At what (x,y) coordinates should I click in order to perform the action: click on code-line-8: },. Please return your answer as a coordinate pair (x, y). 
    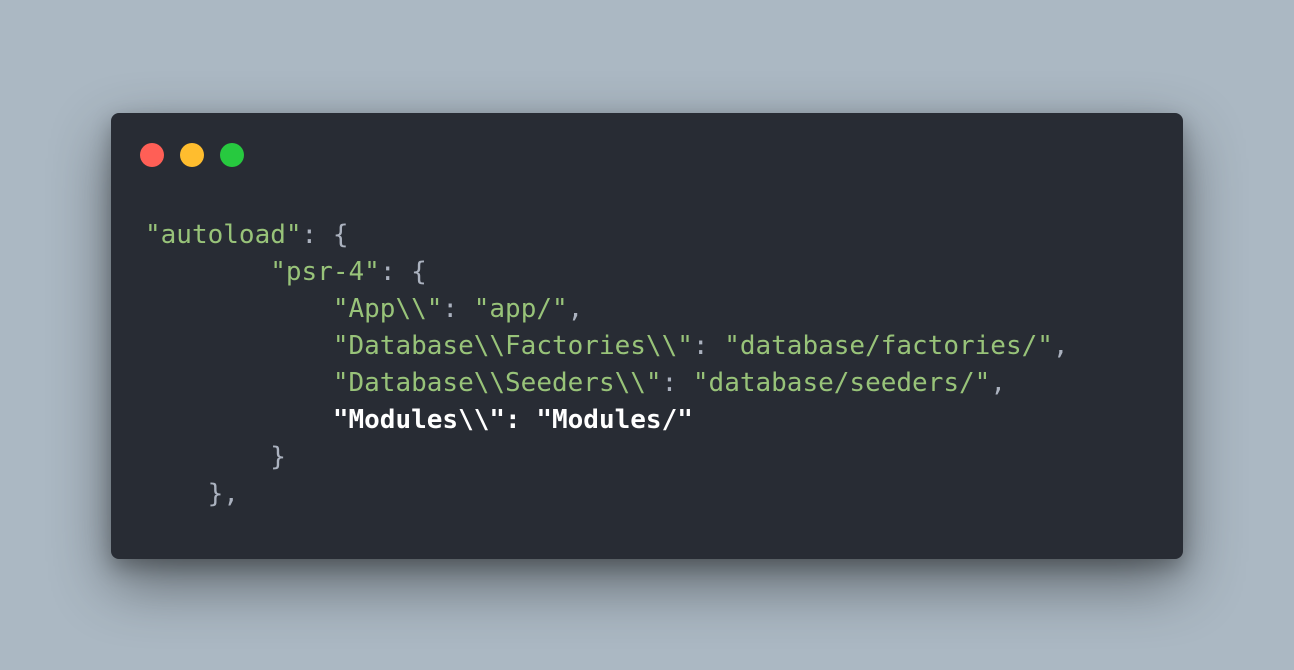
    Looking at the image, I should click on (607, 494).